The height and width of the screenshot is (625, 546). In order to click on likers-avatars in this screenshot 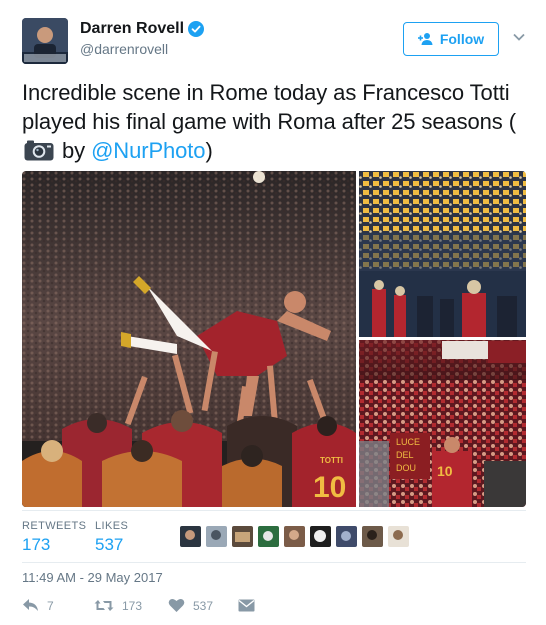, I will do `click(294, 536)`.